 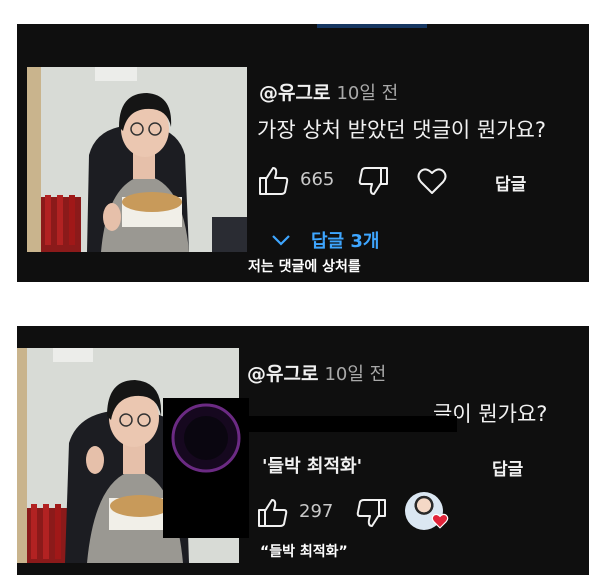 I want to click on video-thumbnail, so click(x=137, y=159).